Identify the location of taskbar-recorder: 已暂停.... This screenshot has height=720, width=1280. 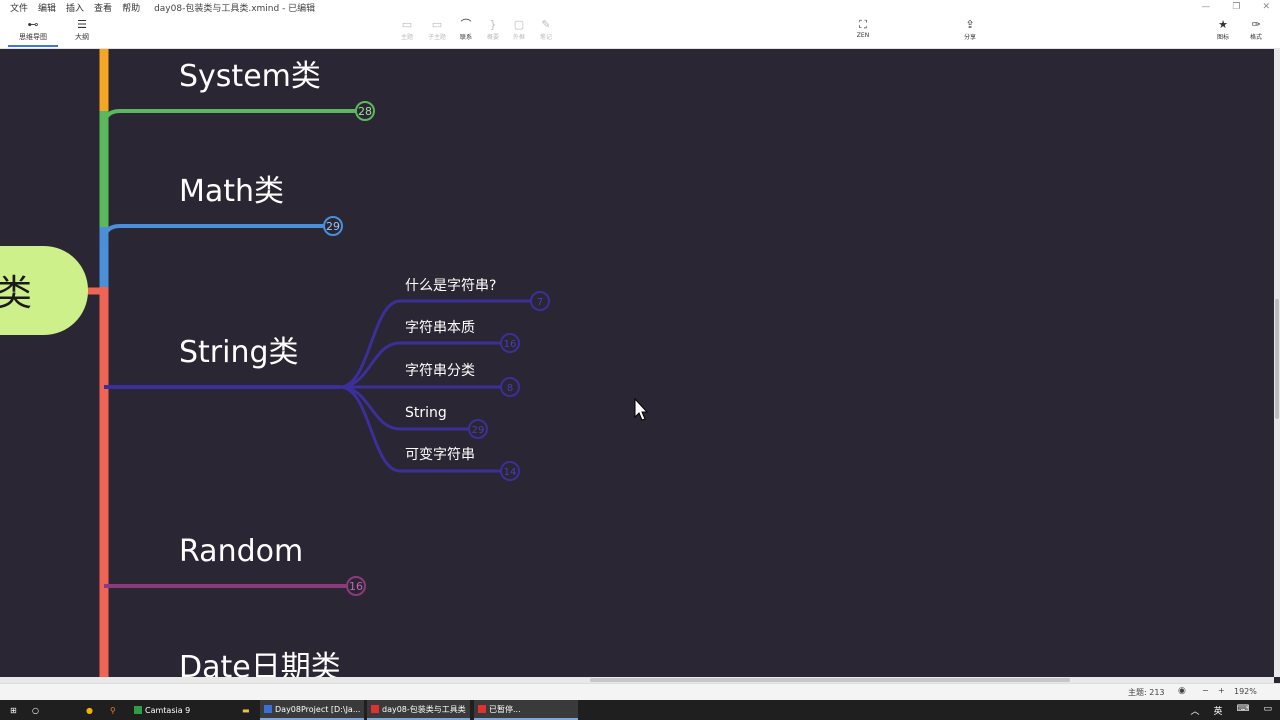
(526, 710).